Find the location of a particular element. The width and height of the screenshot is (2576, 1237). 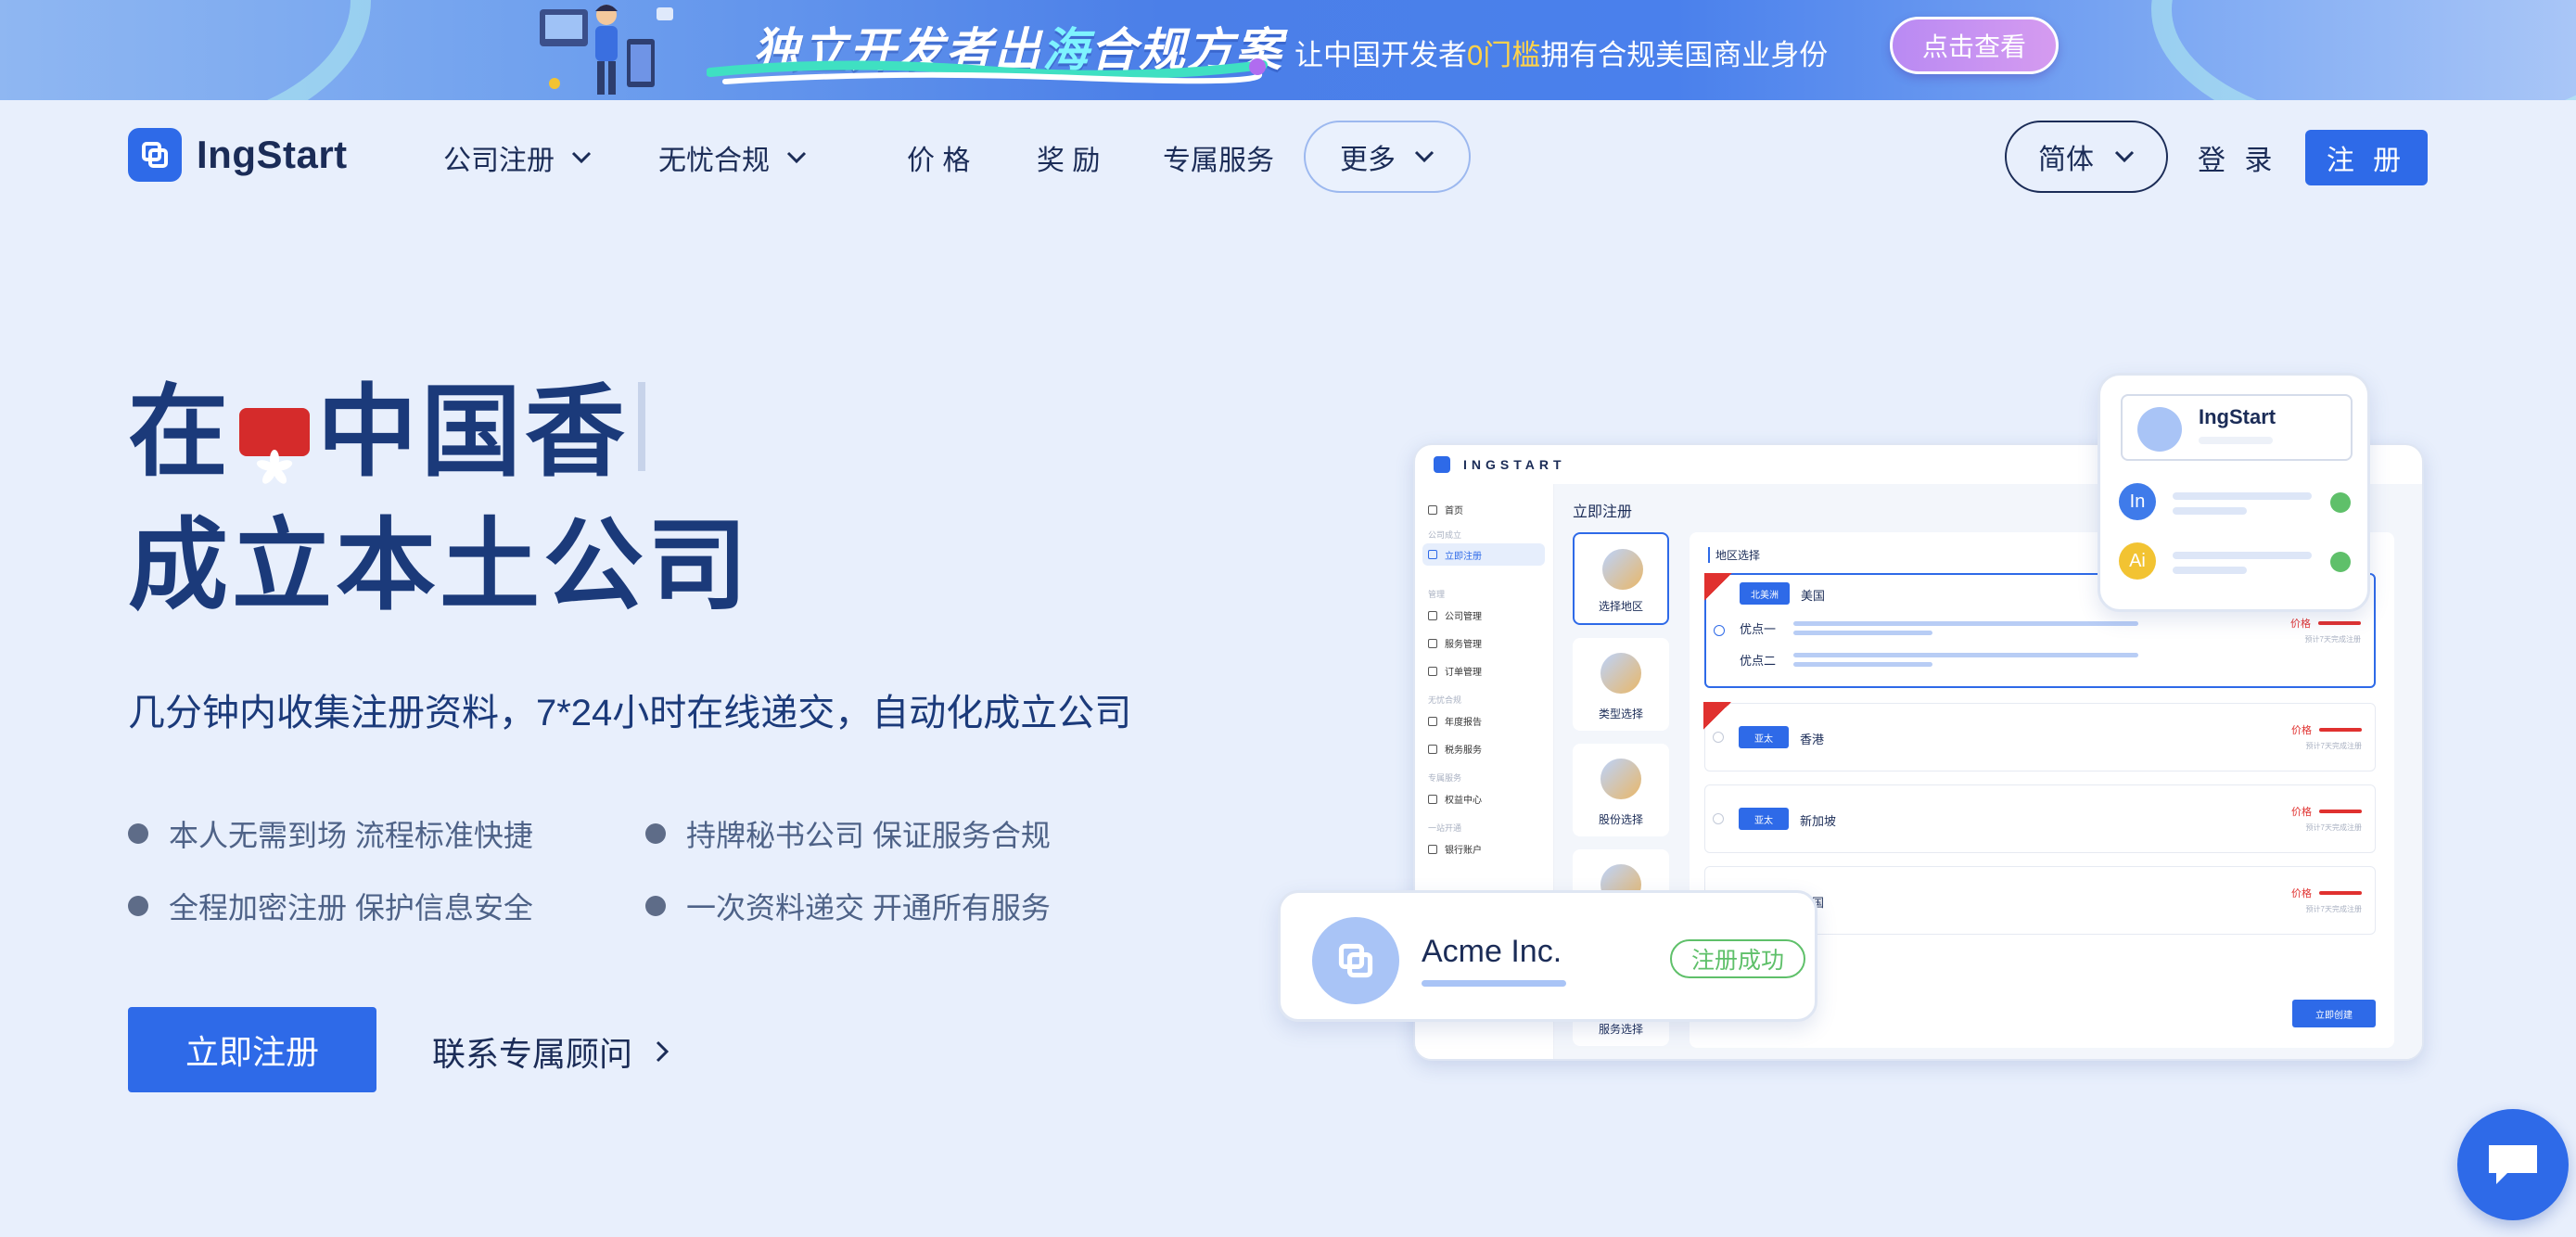

sidebar-group-label: 公司成立 is located at coordinates (1445, 535).